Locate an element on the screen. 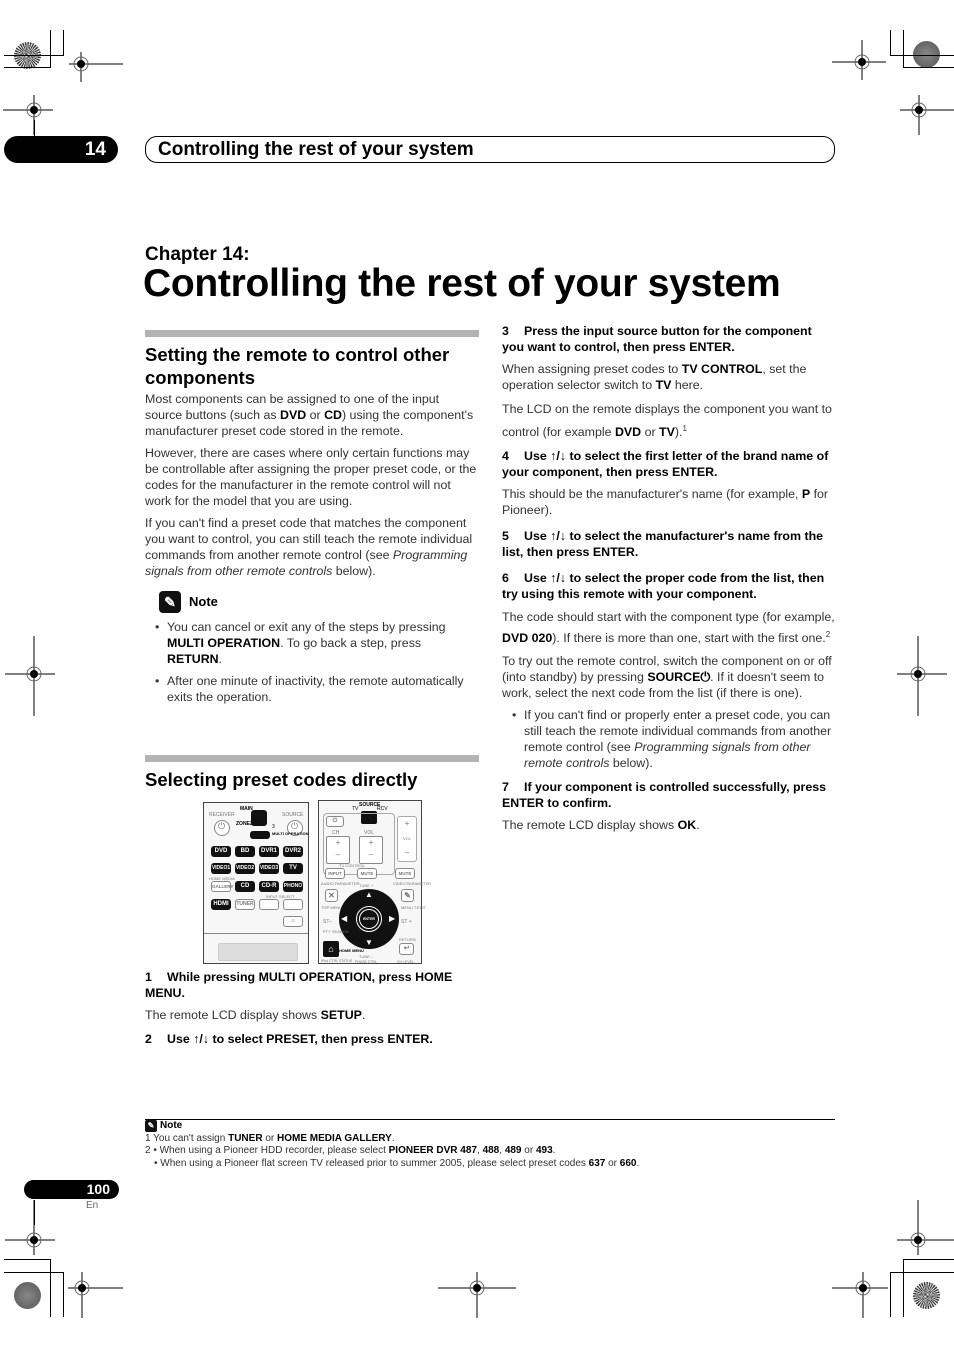 The width and height of the screenshot is (954, 1351). bold-text: SOURCE⏻ is located at coordinates (679, 677).